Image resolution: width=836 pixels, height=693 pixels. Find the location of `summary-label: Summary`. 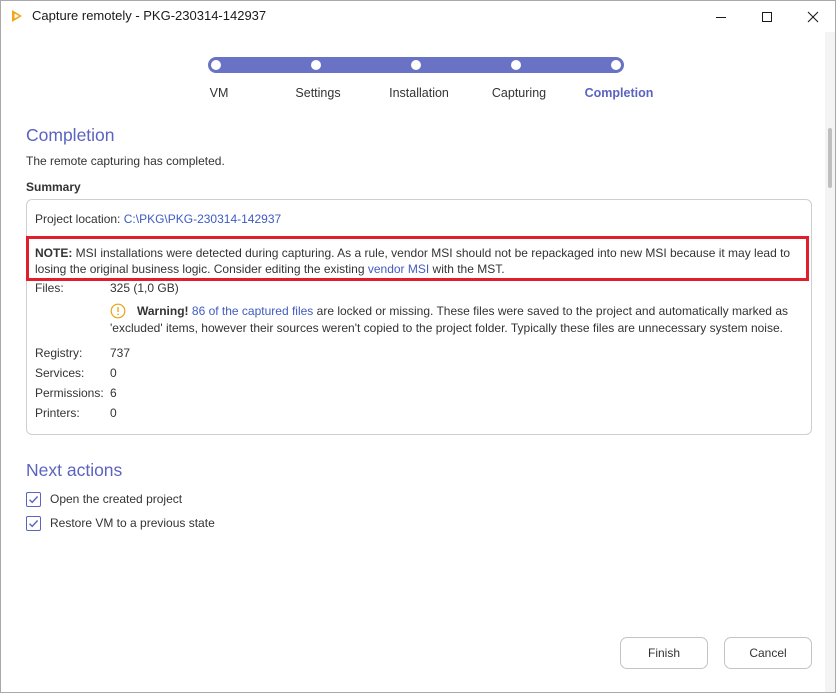

summary-label: Summary is located at coordinates (53, 187).